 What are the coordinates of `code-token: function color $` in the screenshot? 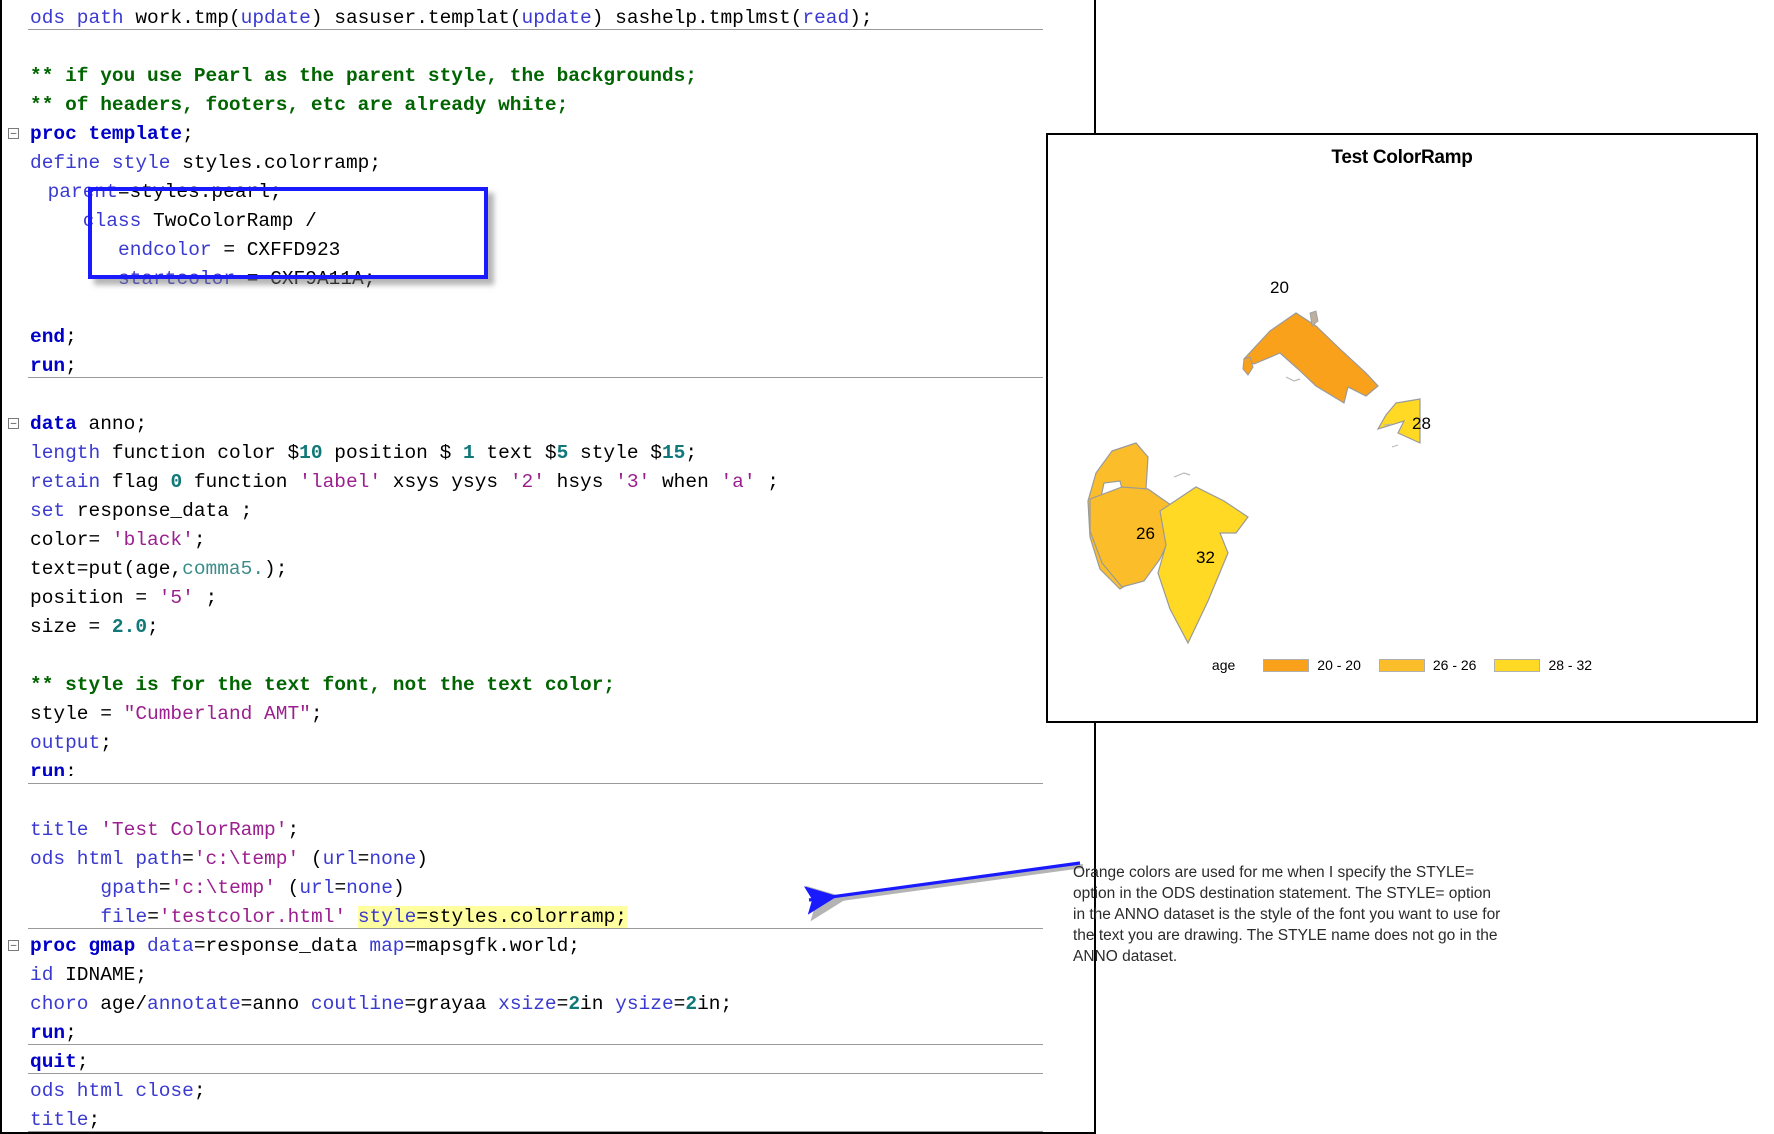 It's located at (205, 453).